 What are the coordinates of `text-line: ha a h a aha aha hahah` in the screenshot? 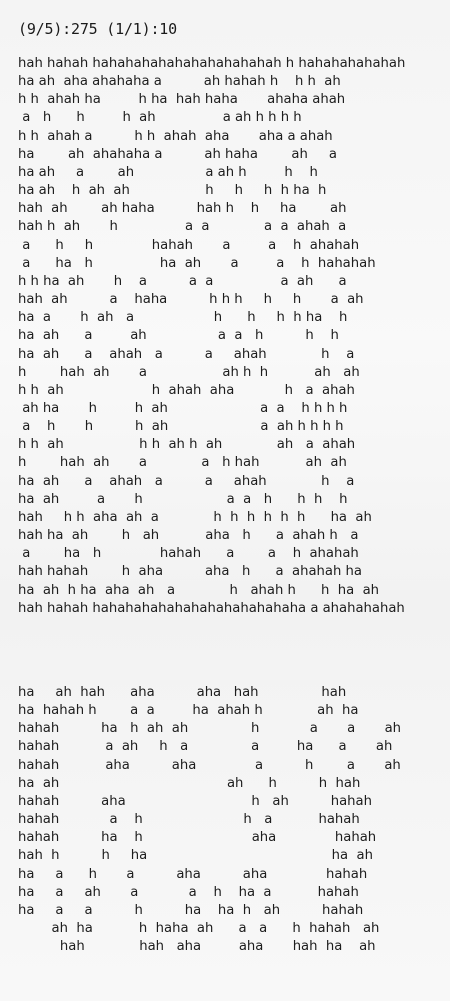 It's located at (193, 874).